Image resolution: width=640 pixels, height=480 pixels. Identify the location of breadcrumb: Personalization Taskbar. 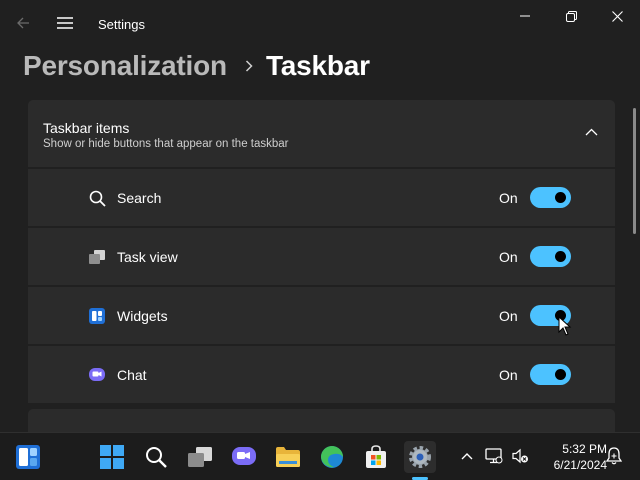
(196, 66).